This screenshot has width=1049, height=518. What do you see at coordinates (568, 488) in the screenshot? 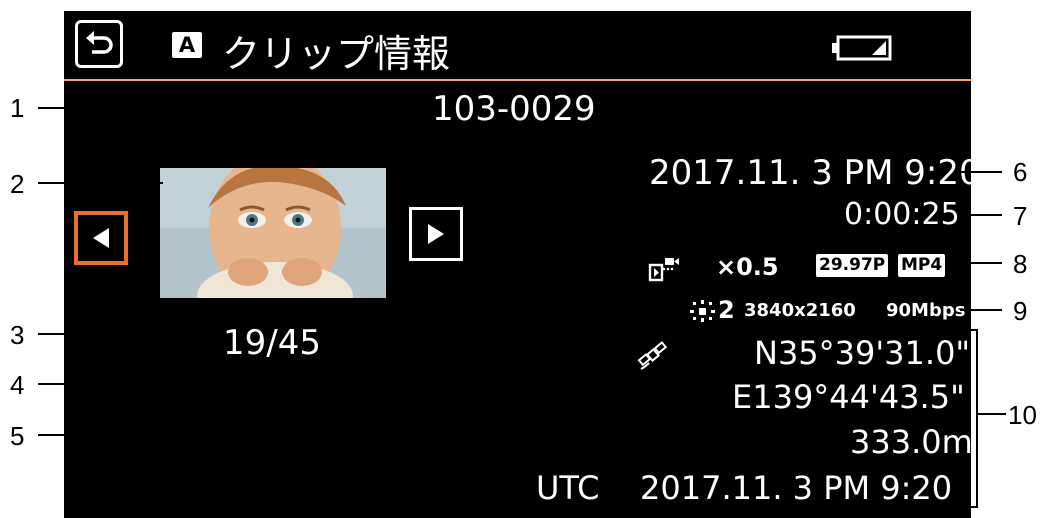
I see `utc-label: UTC` at bounding box center [568, 488].